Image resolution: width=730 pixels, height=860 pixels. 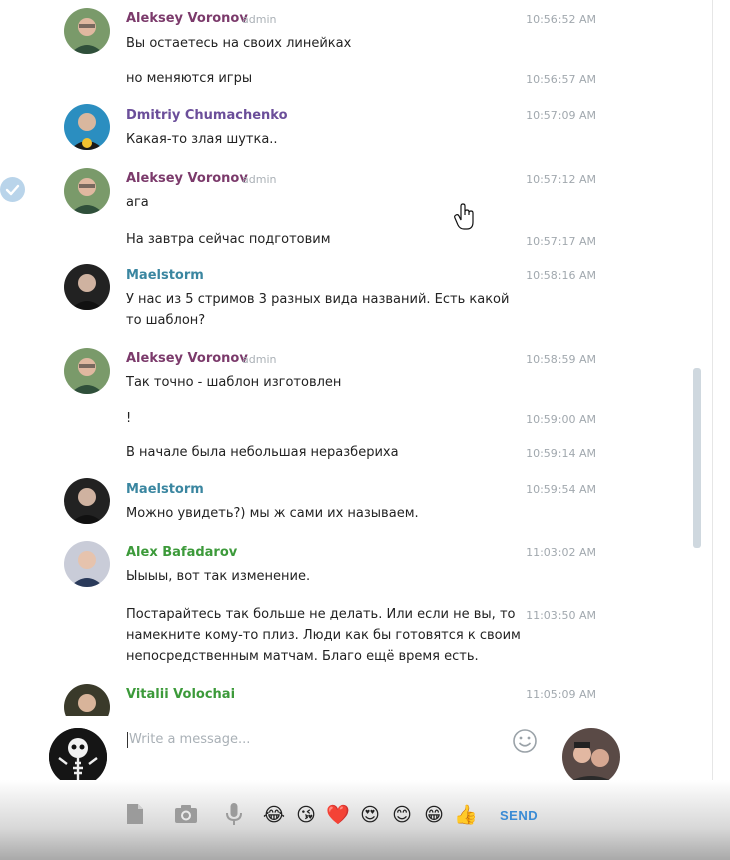 What do you see at coordinates (234, 382) in the screenshot?
I see `message-text: Так точно - шаблон изготовлен` at bounding box center [234, 382].